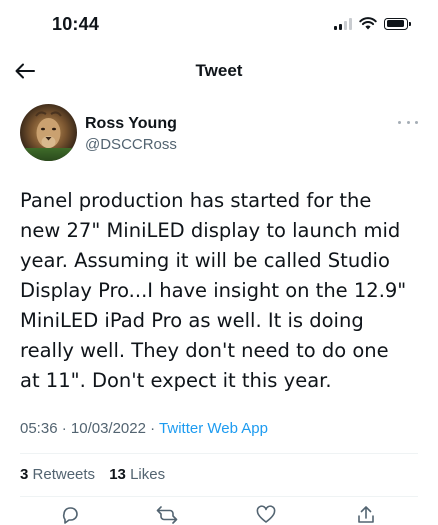  I want to click on tweet-line: at 11". Don't expect it this year., so click(176, 380).